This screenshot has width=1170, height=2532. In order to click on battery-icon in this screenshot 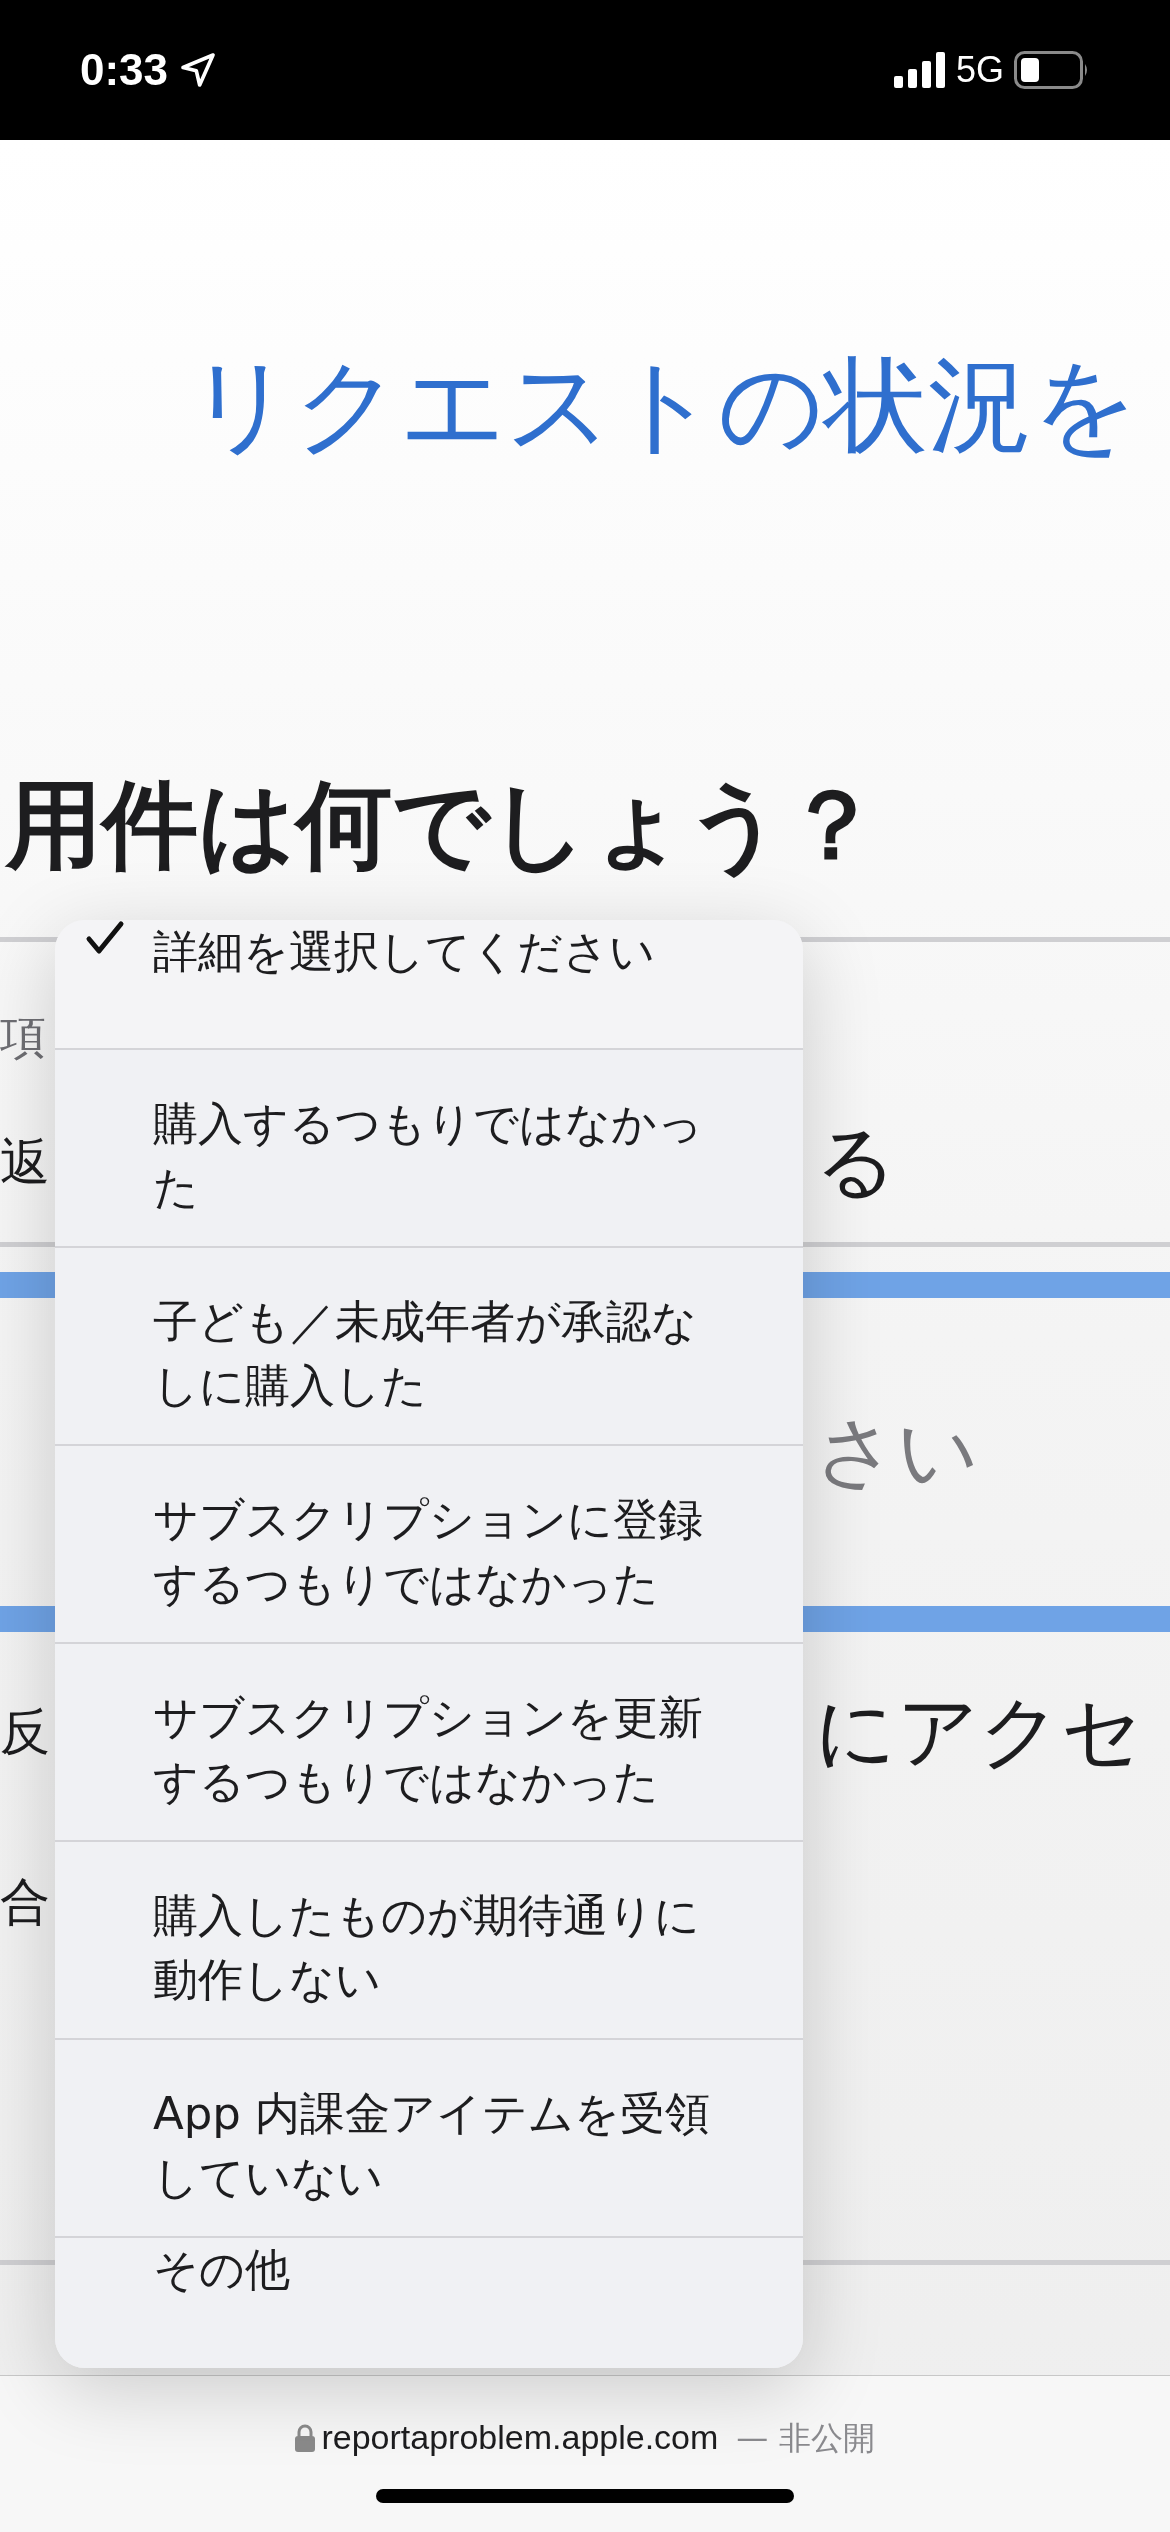, I will do `click(1052, 70)`.